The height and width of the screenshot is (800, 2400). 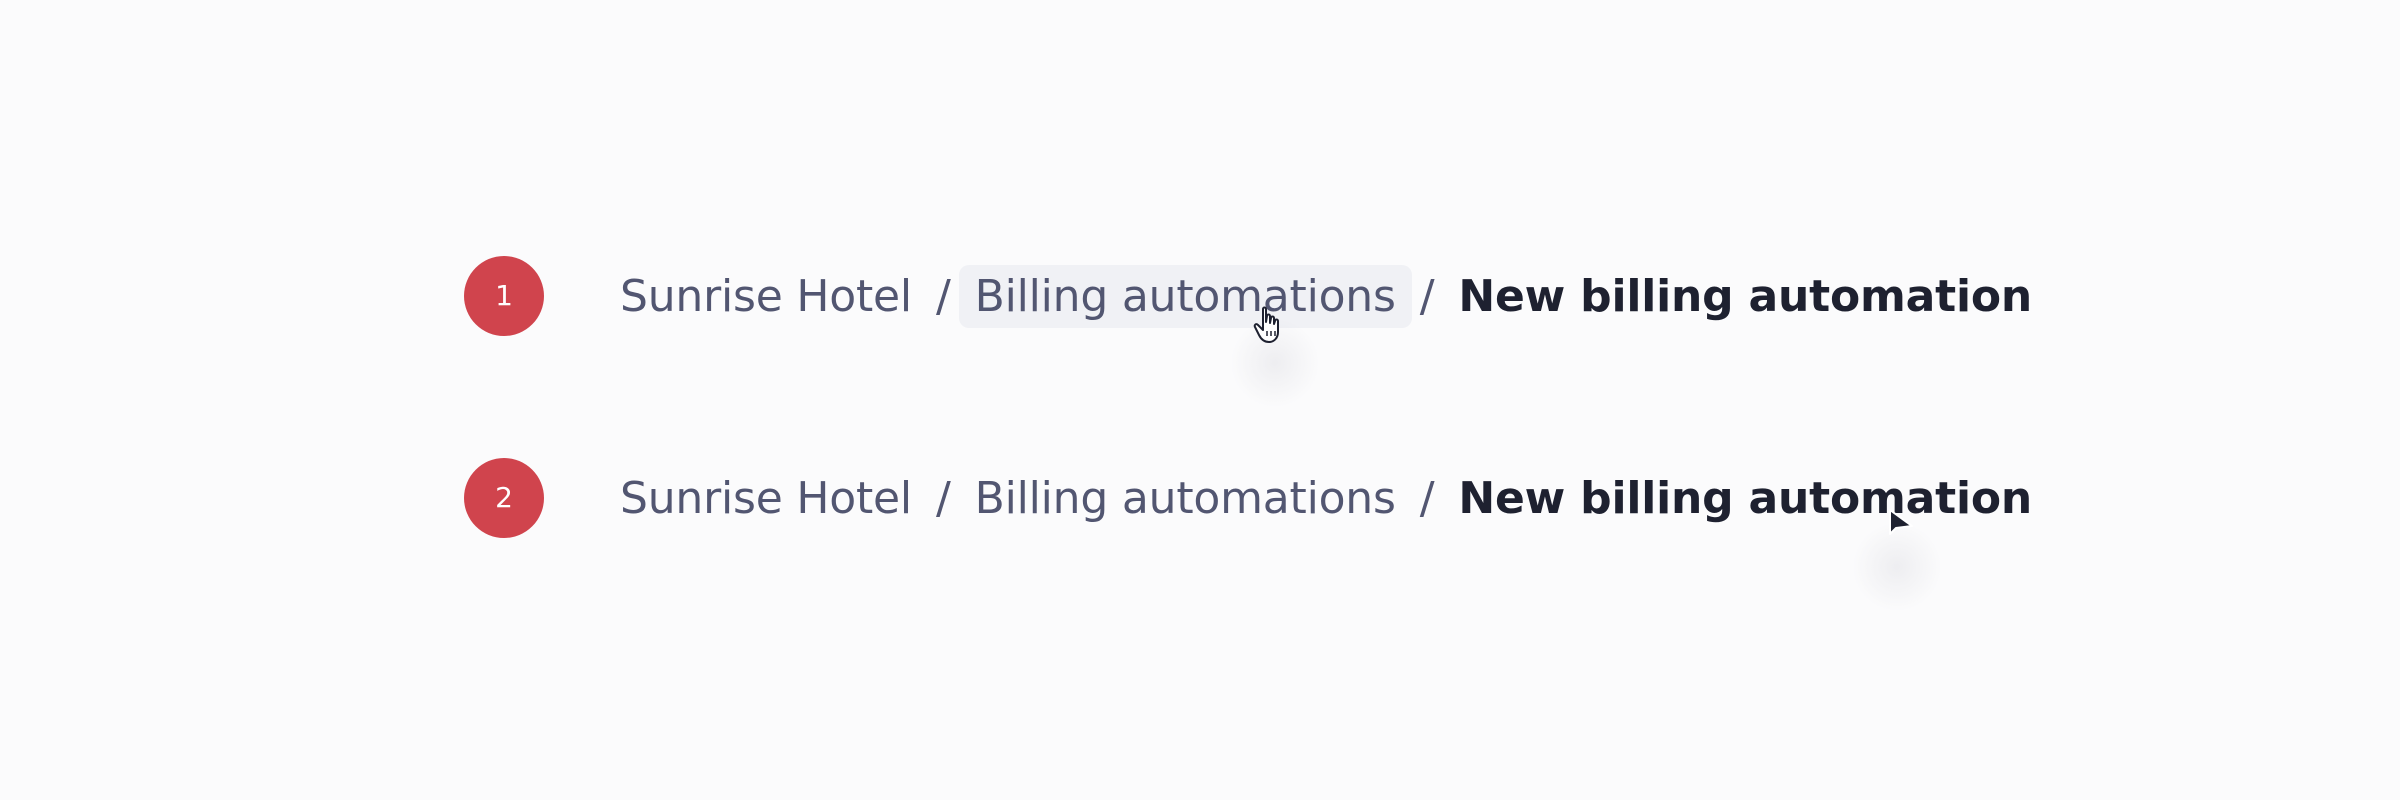 I want to click on step-number-badge: 1, so click(x=504, y=296).